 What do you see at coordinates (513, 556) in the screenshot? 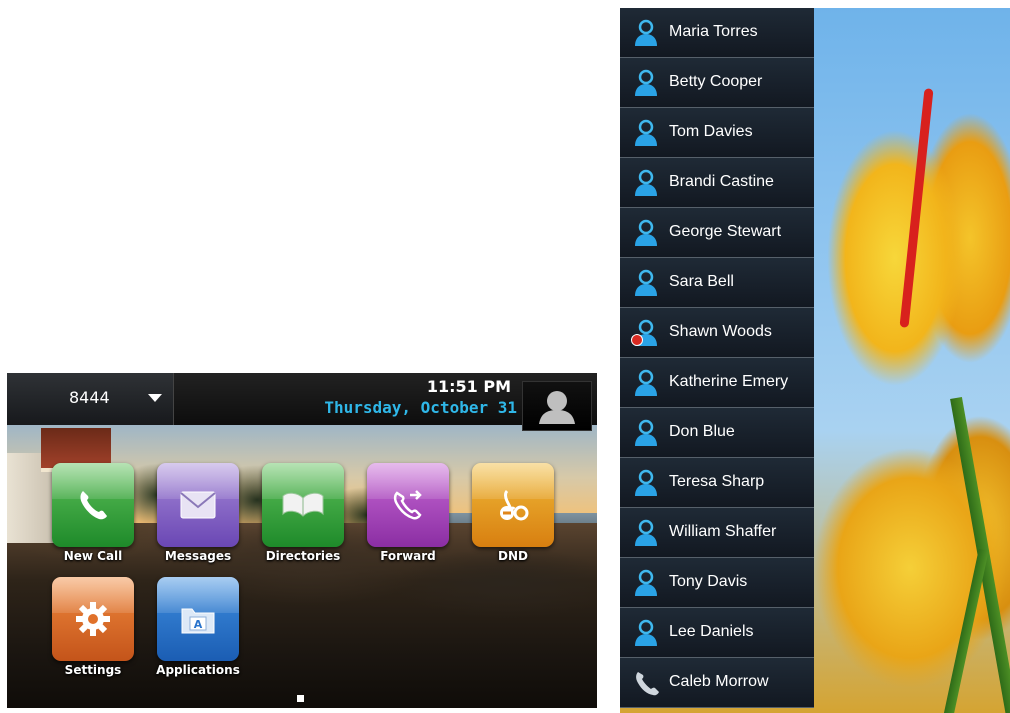
I see `dnd-label: DND` at bounding box center [513, 556].